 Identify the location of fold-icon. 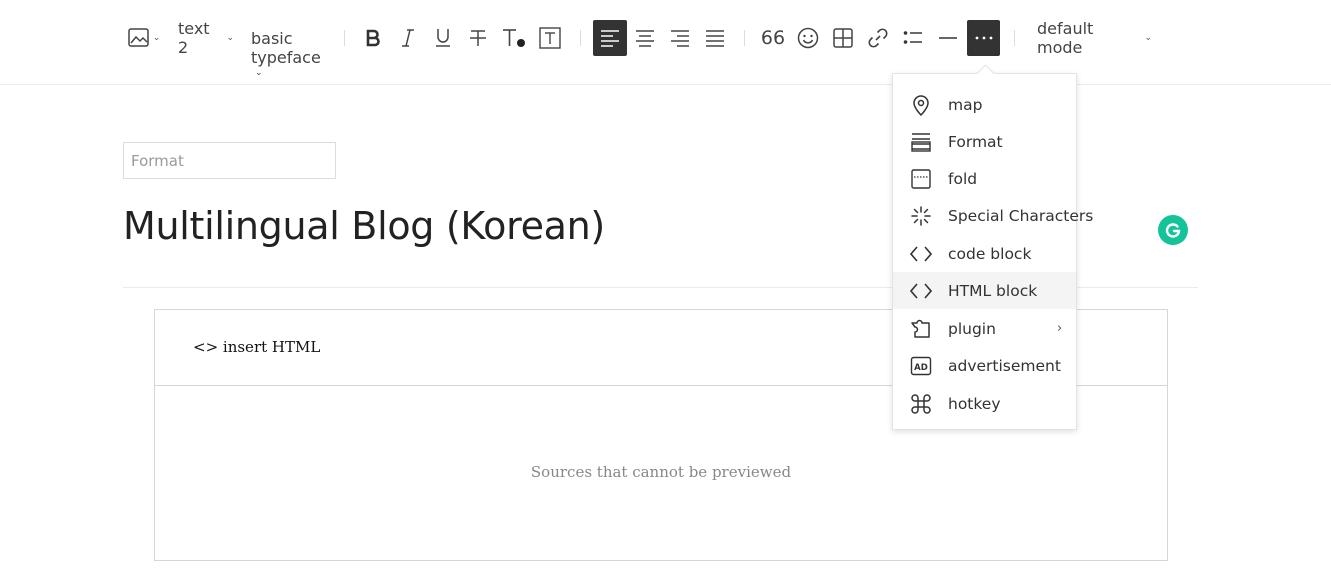
(921, 179).